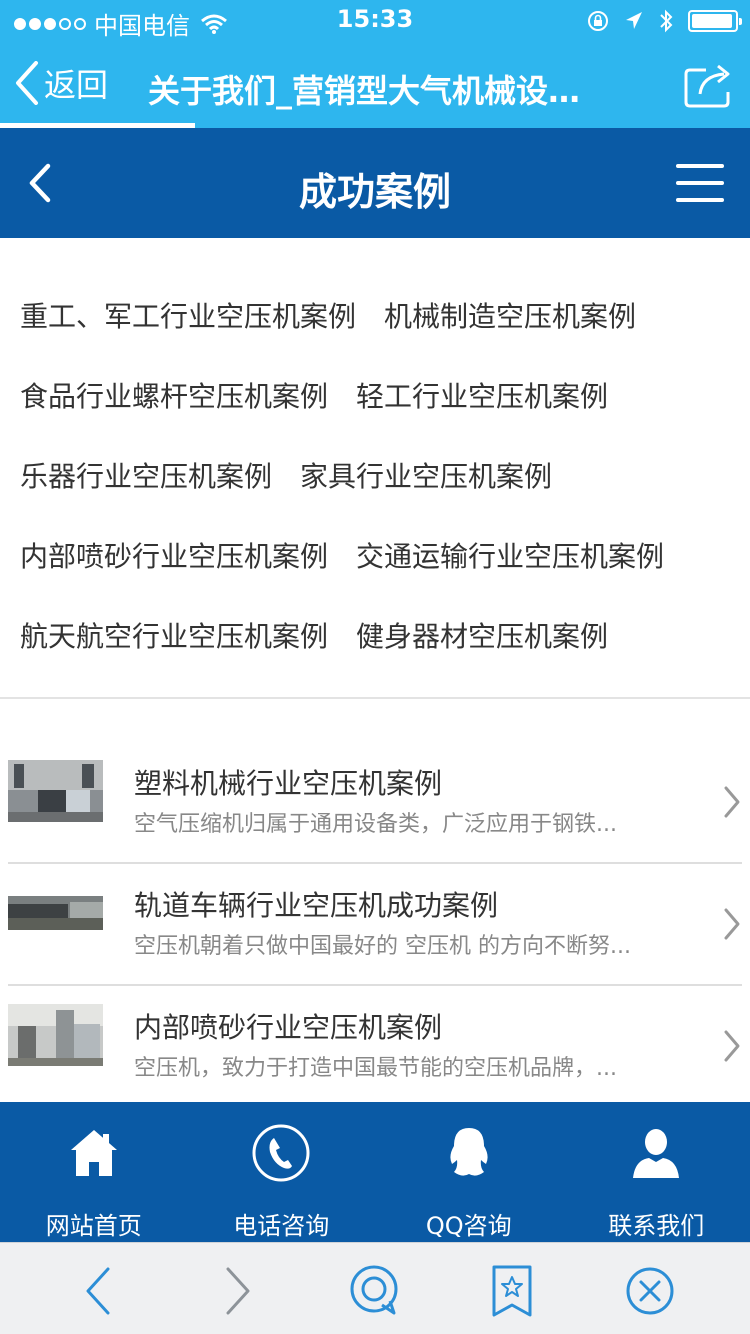  I want to click on browser-back-label: 返回, so click(76, 85).